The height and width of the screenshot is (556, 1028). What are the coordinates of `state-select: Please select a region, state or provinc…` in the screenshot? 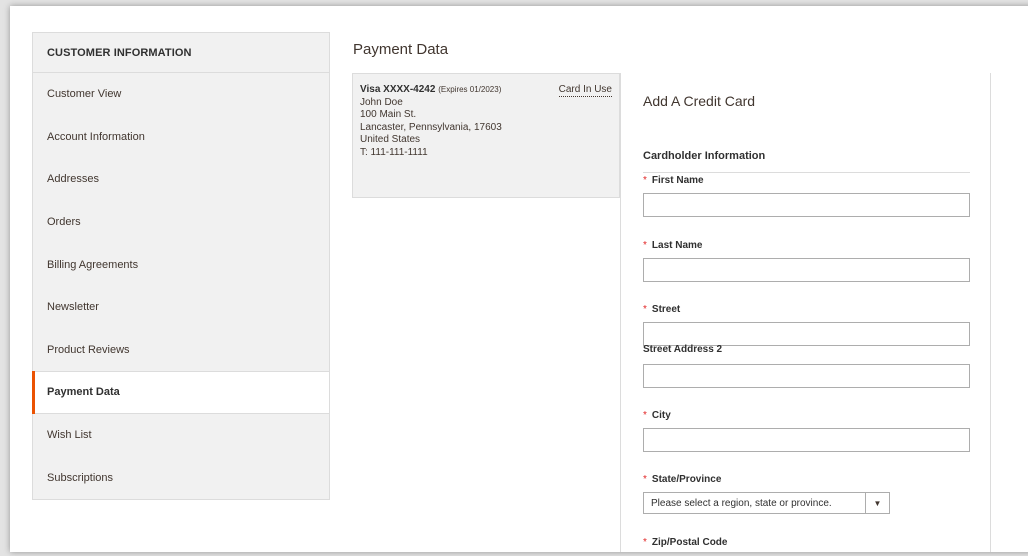 It's located at (766, 503).